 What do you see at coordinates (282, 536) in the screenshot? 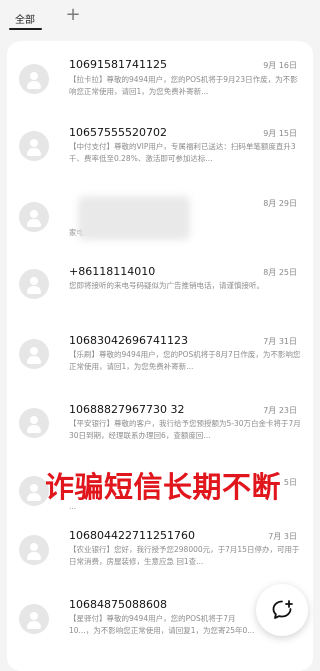
I see `message-date: 7月 3日` at bounding box center [282, 536].